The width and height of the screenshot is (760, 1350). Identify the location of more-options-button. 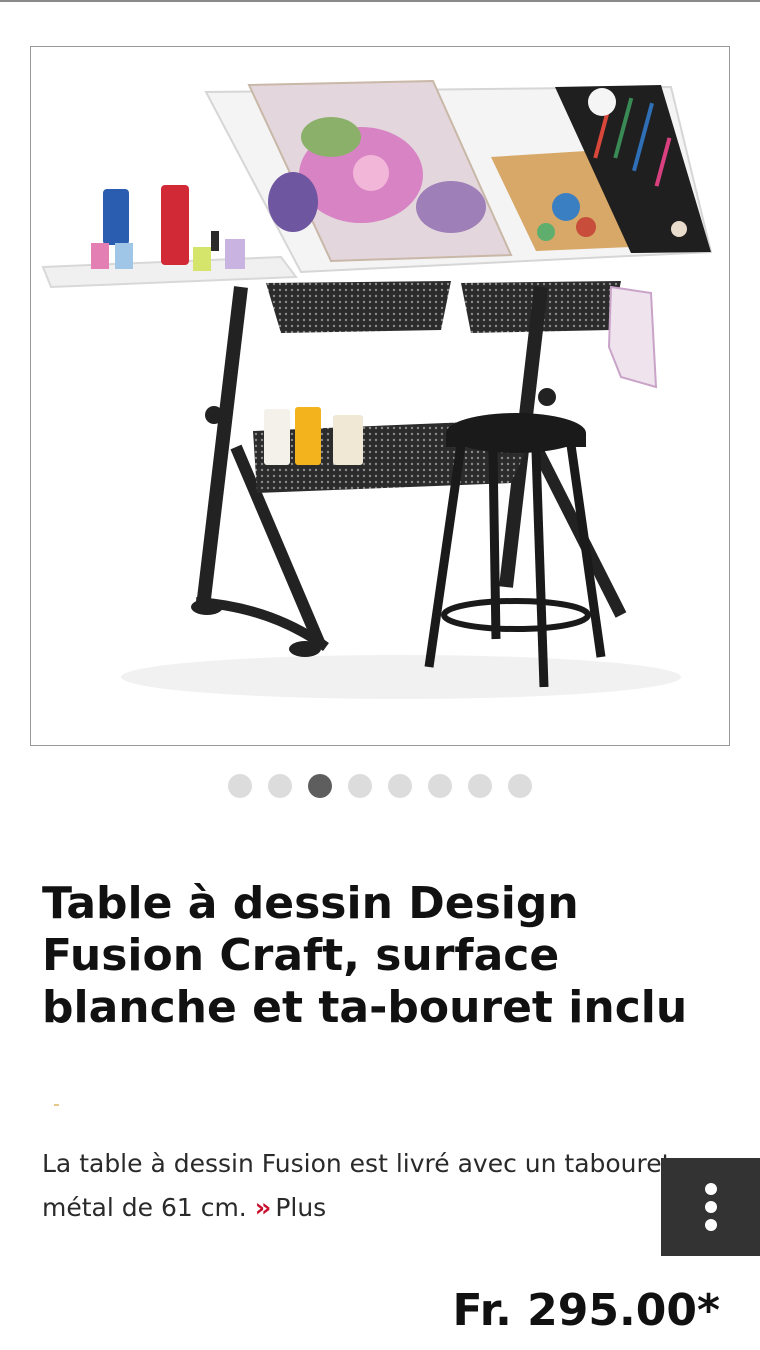
(710, 1207).